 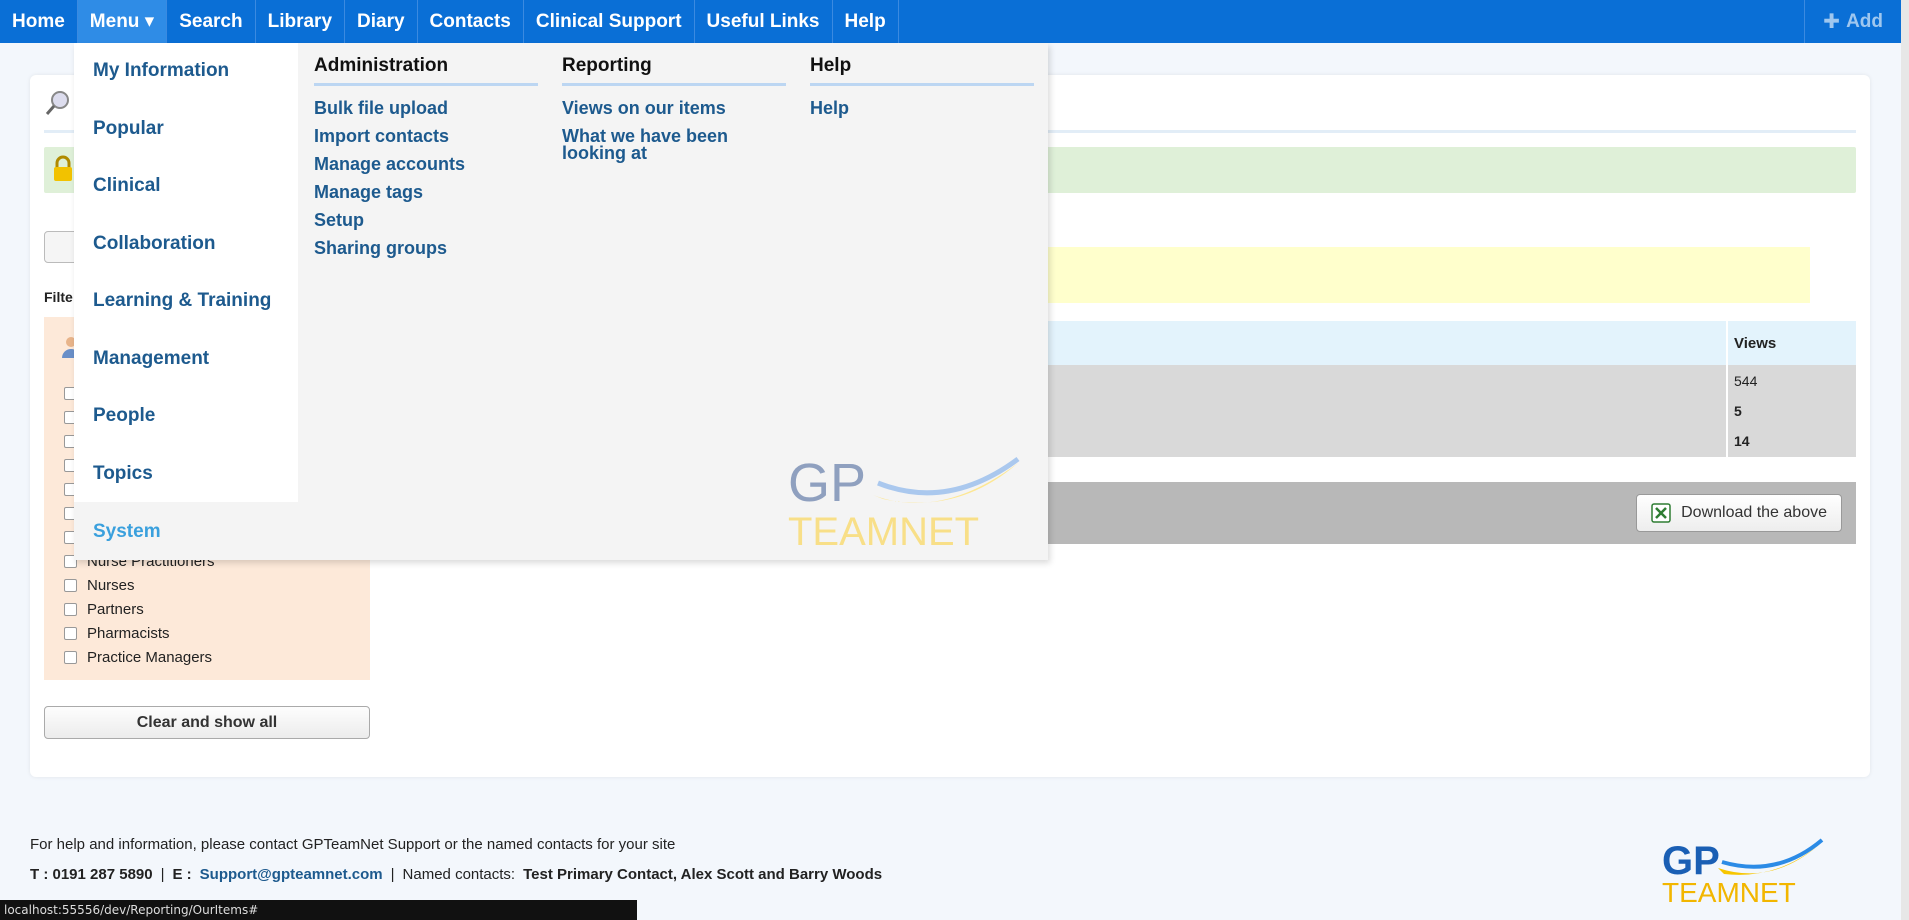 What do you see at coordinates (381, 21) in the screenshot?
I see `nav-diary: Diary` at bounding box center [381, 21].